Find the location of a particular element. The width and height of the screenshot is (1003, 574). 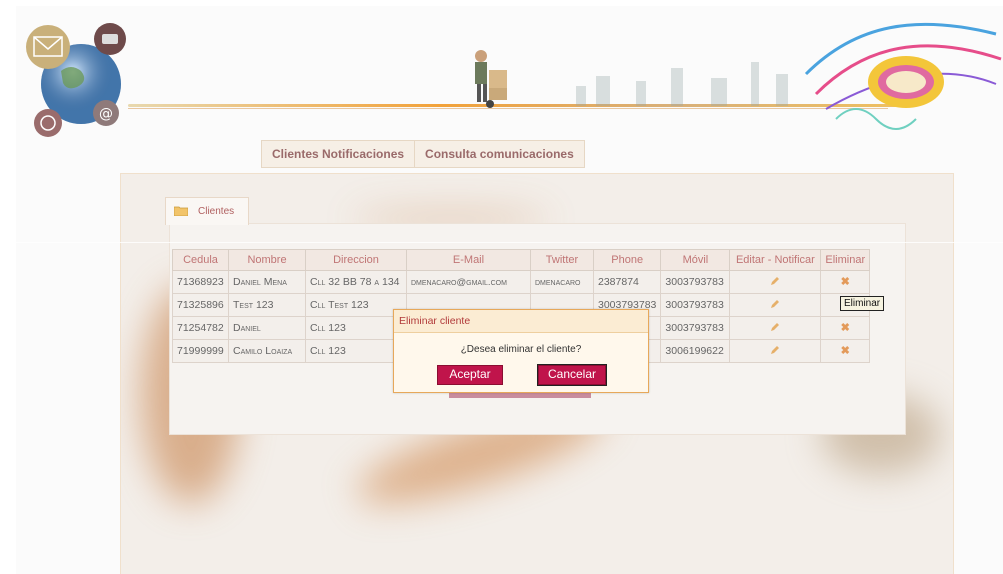

column-header-editar: Editar - Notificar is located at coordinates (775, 260).